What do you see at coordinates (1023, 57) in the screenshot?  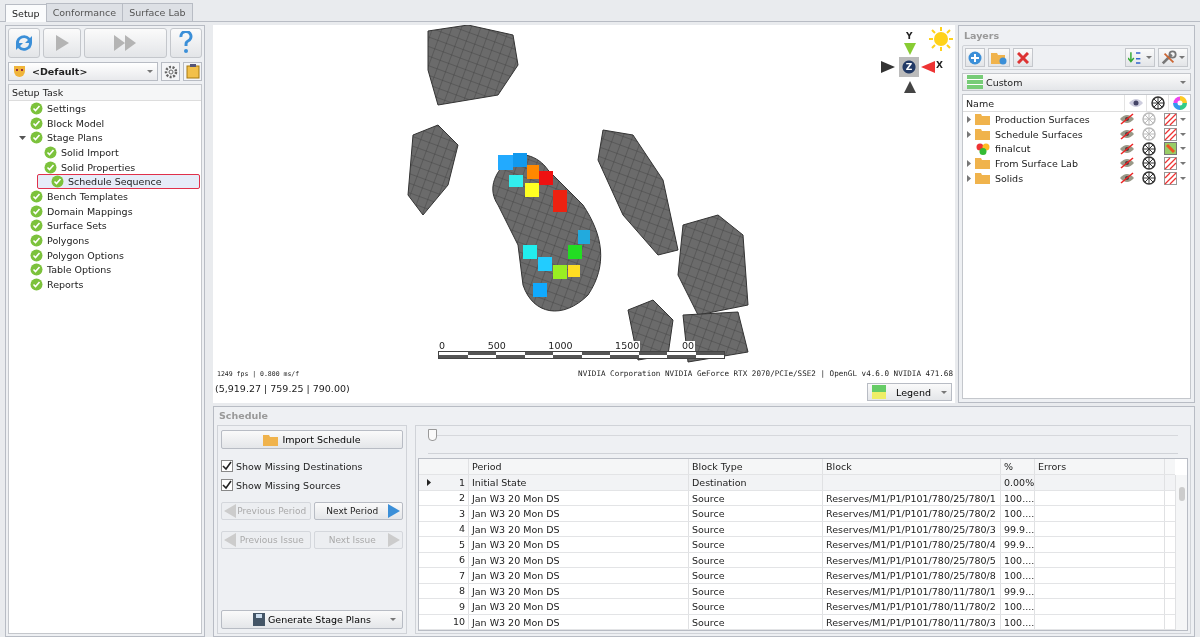 I see `delete-button` at bounding box center [1023, 57].